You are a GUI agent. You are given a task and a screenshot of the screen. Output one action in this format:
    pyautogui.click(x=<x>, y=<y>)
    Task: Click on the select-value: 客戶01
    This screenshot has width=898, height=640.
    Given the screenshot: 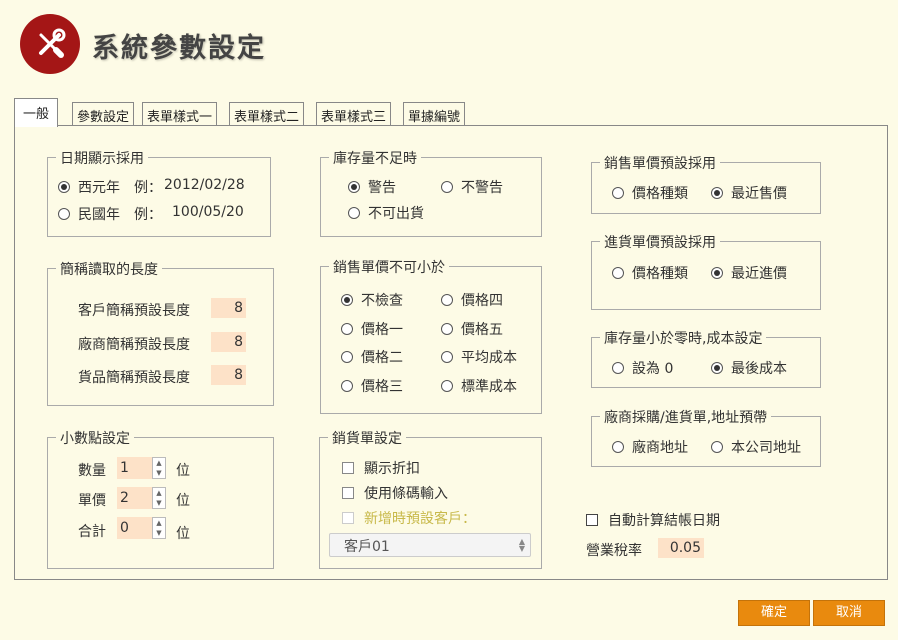 What is the action you would take?
    pyautogui.click(x=367, y=547)
    